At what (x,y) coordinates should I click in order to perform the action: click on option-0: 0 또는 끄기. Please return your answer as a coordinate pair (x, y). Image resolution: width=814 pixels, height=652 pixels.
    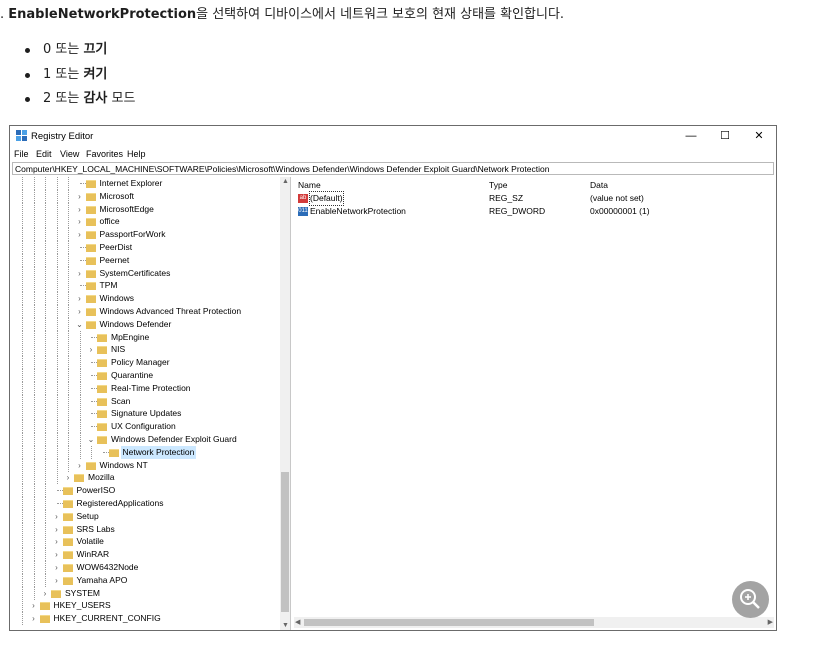
    Looking at the image, I should click on (80, 50).